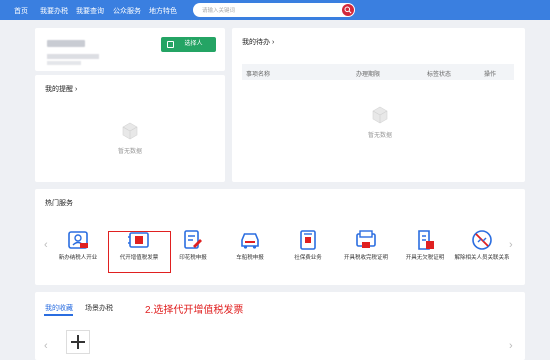 Image resolution: width=550 pixels, height=360 pixels. Describe the element at coordinates (193, 258) in the screenshot. I see `service-label: 印花税申报` at that location.